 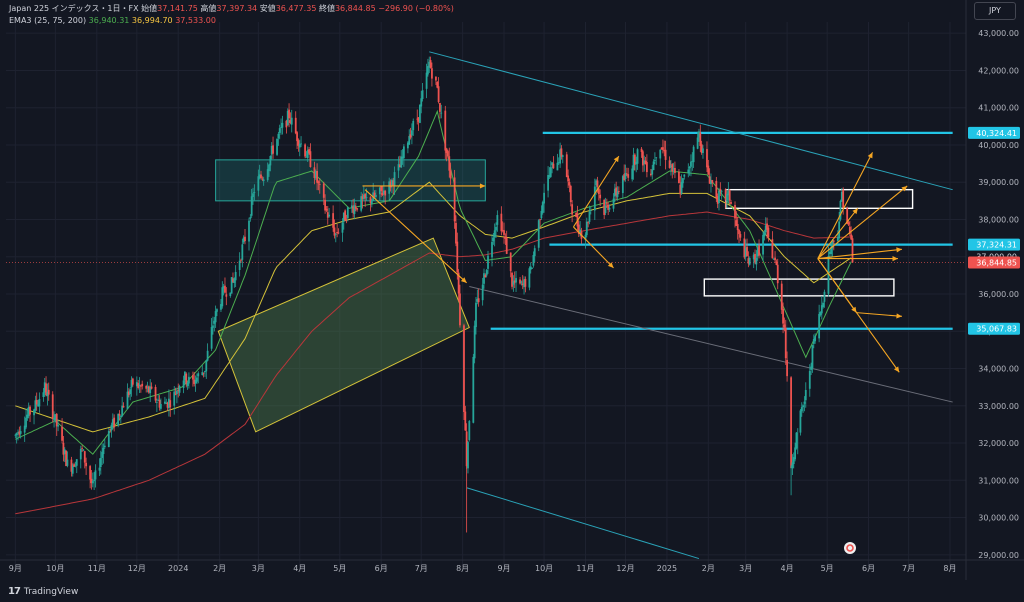 What do you see at coordinates (996, 263) in the screenshot?
I see `price-label: 36,844.85` at bounding box center [996, 263].